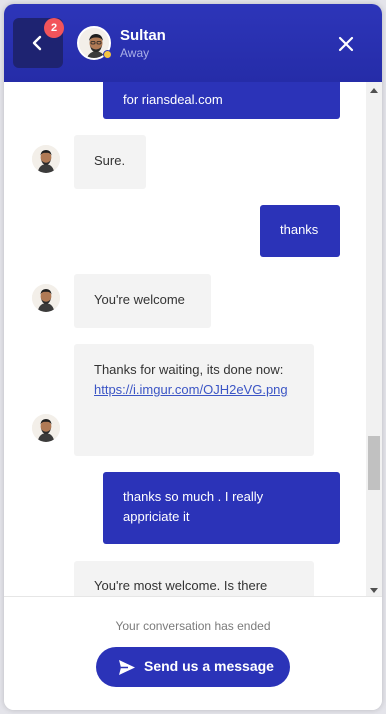 The image size is (386, 714). Describe the element at coordinates (135, 53) in the screenshot. I see `agent-status: Away` at that location.